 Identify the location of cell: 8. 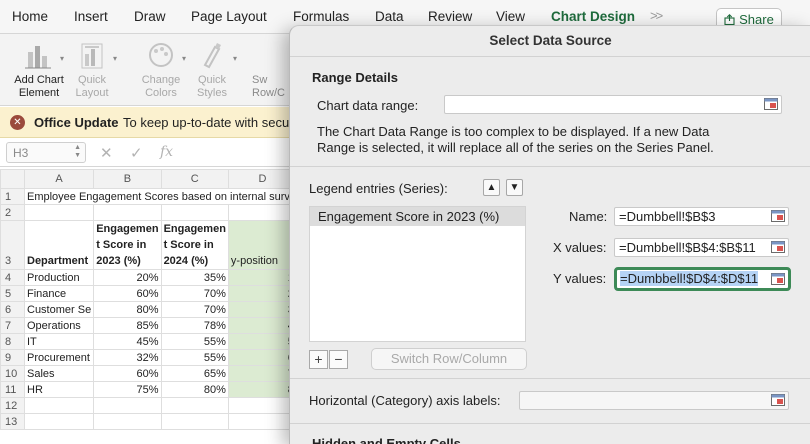
(262, 389).